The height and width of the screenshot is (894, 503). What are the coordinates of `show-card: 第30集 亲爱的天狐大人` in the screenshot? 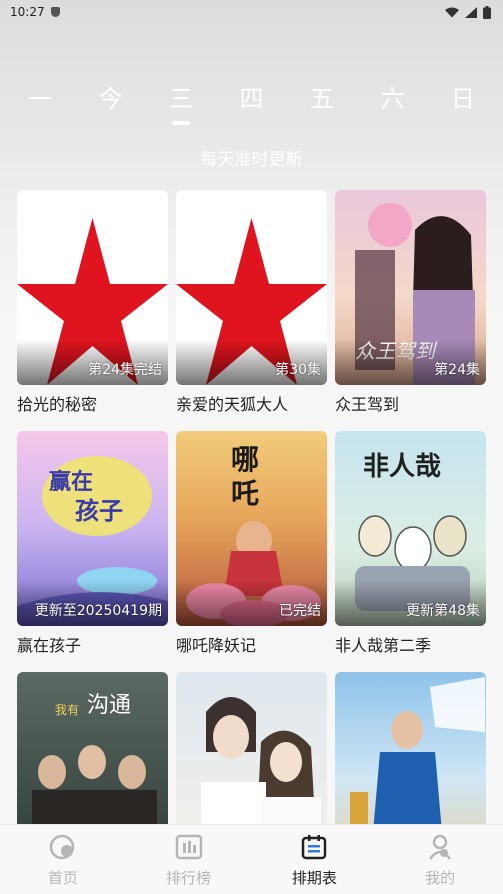 It's located at (251, 310).